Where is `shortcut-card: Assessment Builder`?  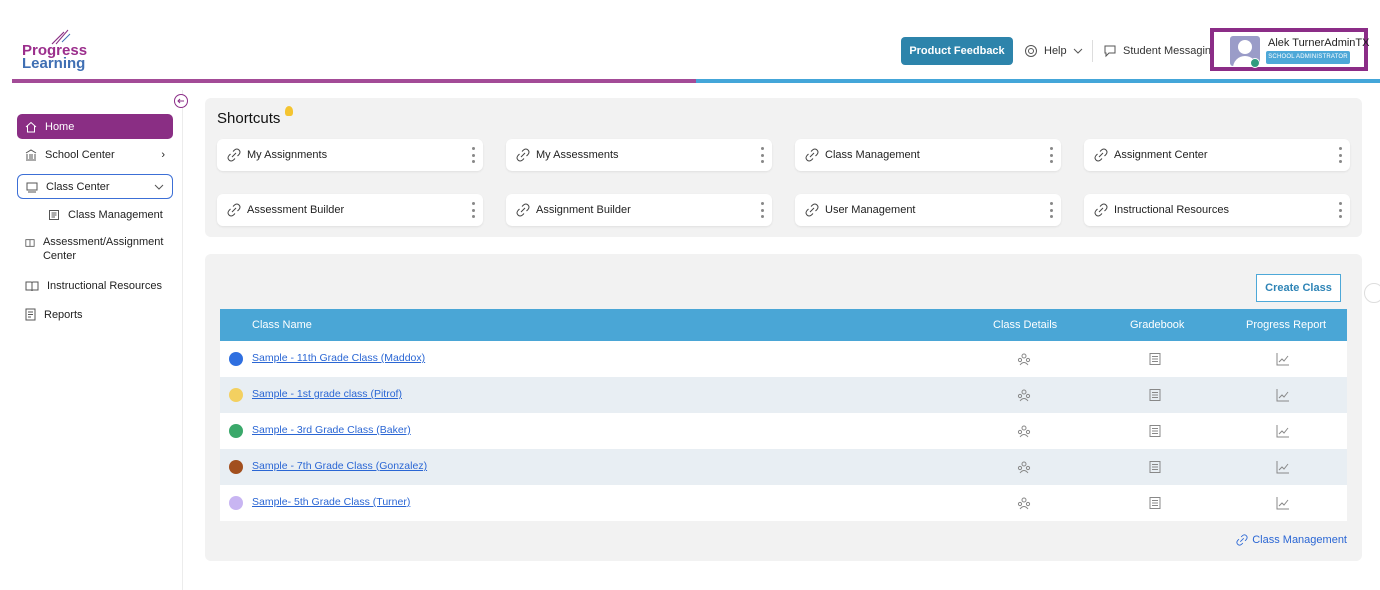 shortcut-card: Assessment Builder is located at coordinates (350, 210).